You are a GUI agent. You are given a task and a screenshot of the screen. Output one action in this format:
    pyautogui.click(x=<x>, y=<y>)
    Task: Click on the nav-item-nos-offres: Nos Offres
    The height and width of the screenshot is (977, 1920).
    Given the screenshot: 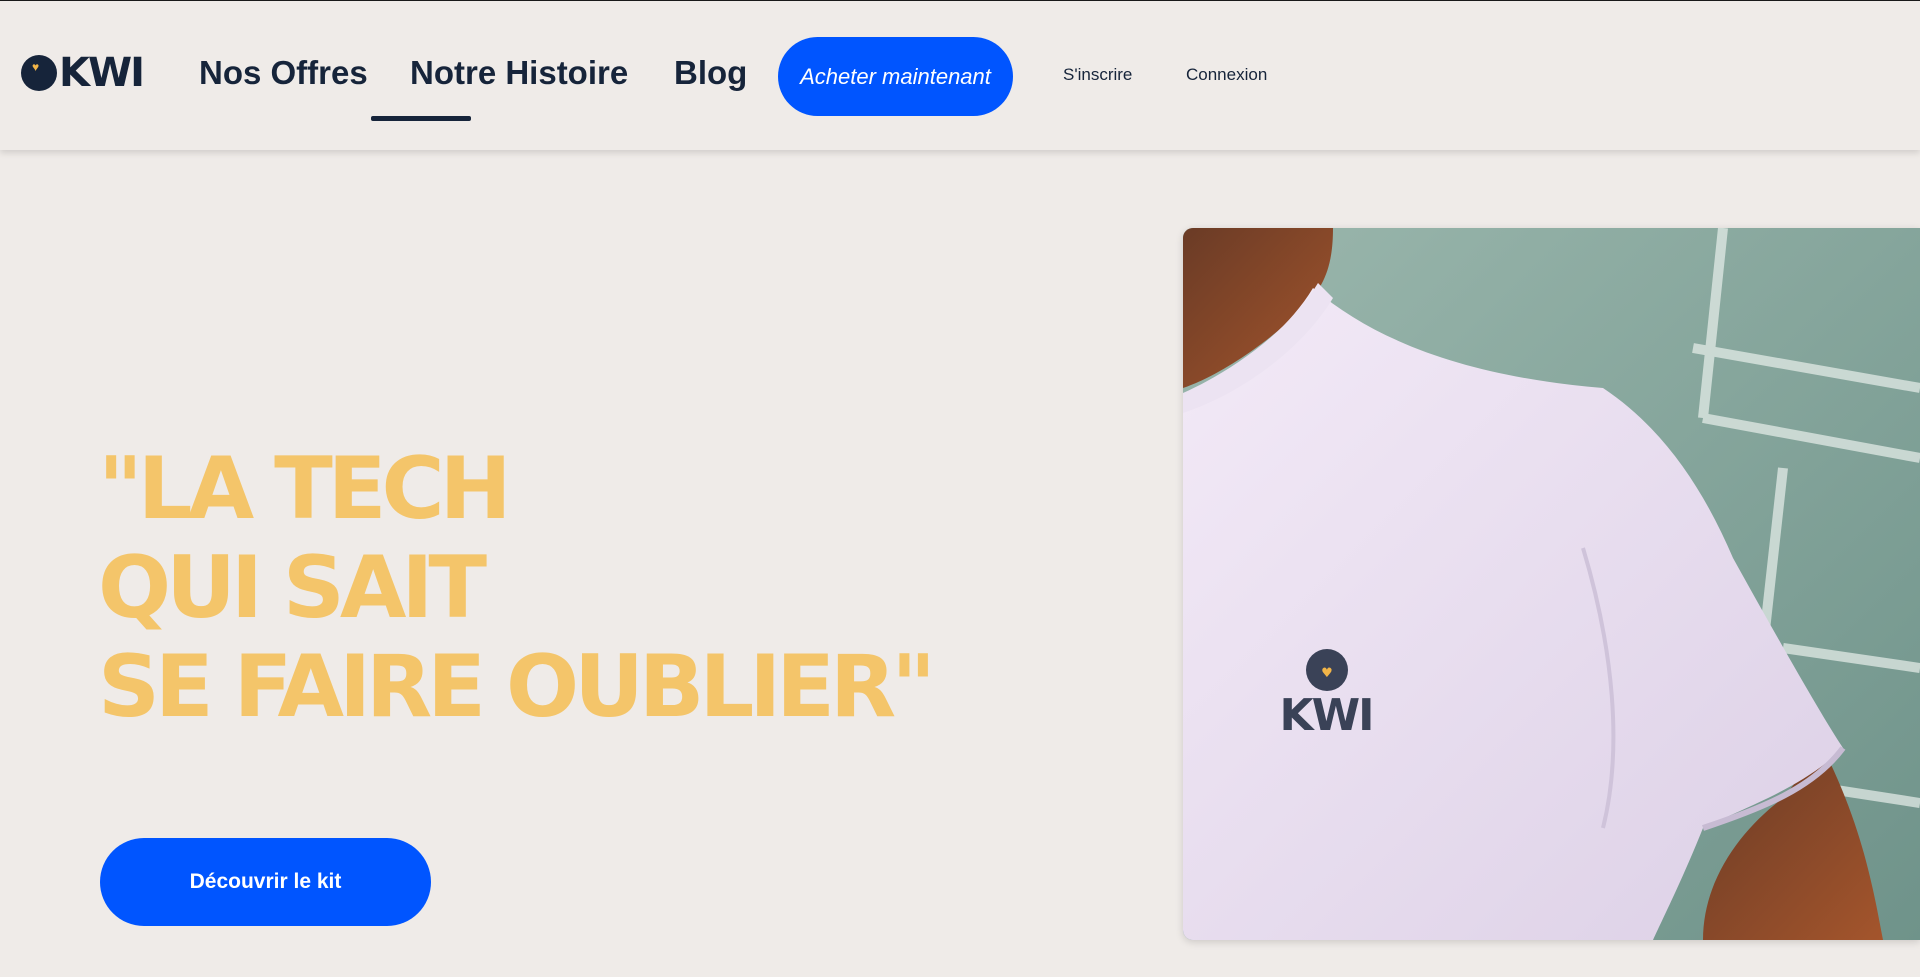 What is the action you would take?
    pyautogui.click(x=283, y=73)
    